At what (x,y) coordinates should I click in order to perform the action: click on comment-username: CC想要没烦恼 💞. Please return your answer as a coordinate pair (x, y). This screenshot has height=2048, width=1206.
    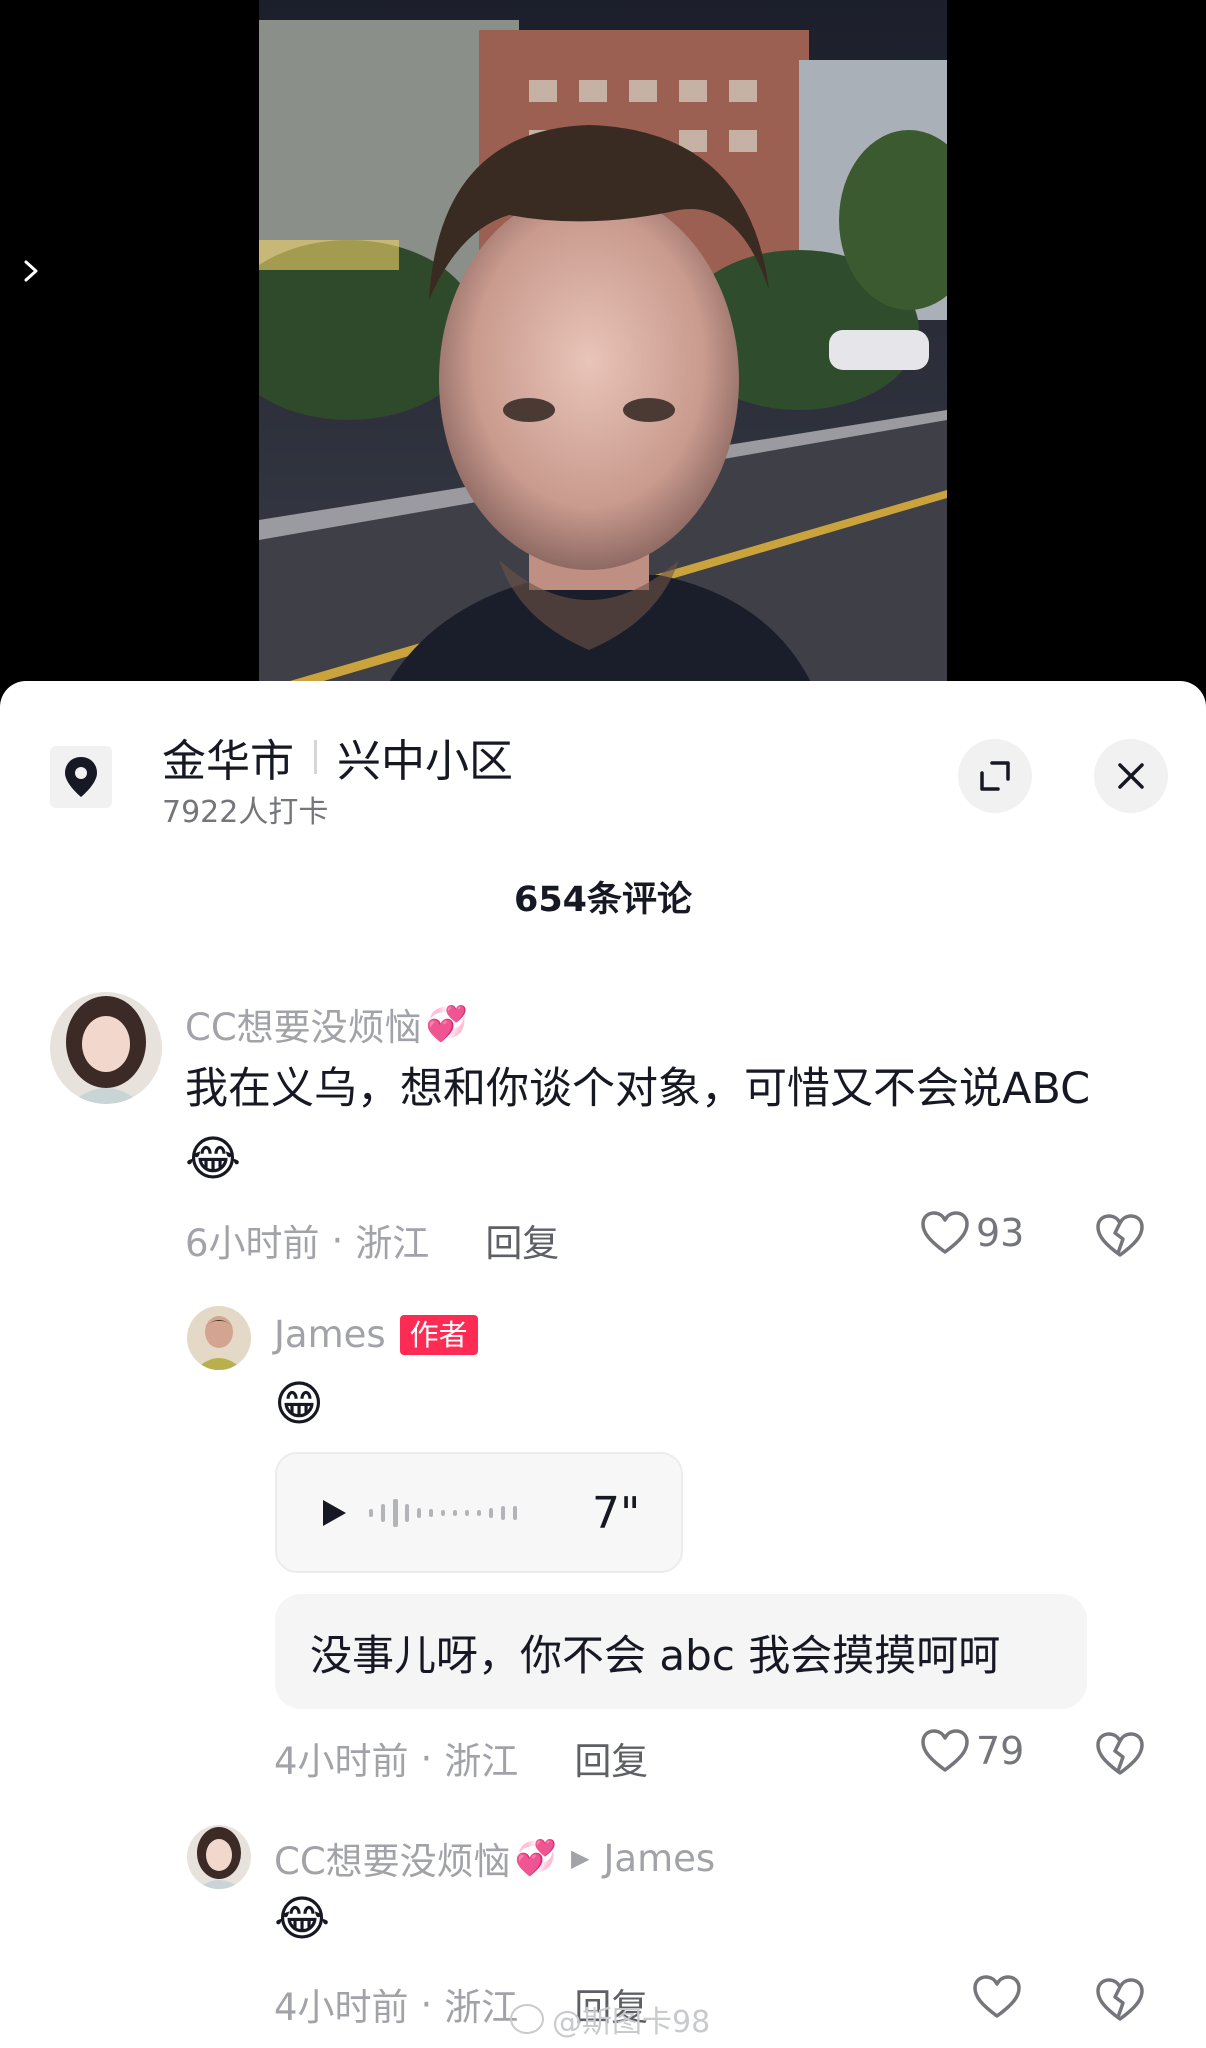
    Looking at the image, I should click on (326, 1024).